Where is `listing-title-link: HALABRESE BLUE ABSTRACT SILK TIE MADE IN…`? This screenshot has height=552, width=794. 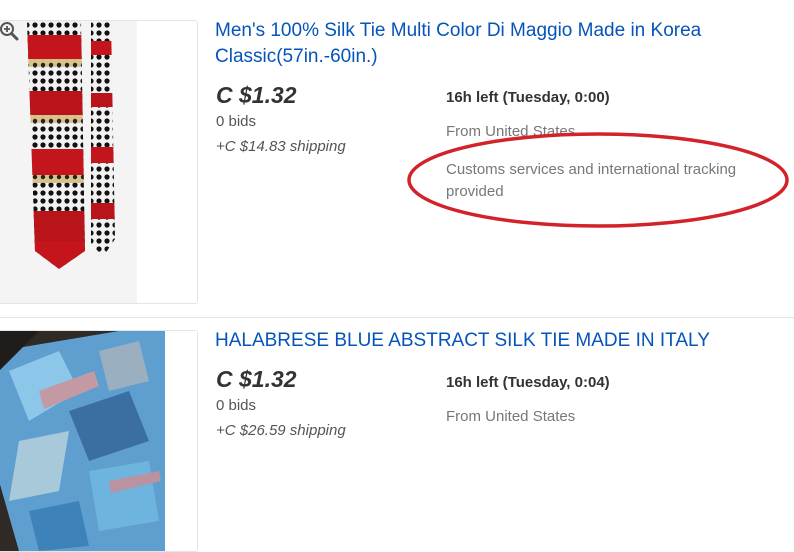
listing-title-link: HALABRESE BLUE ABSTRACT SILK TIE MADE IN… is located at coordinates (495, 341).